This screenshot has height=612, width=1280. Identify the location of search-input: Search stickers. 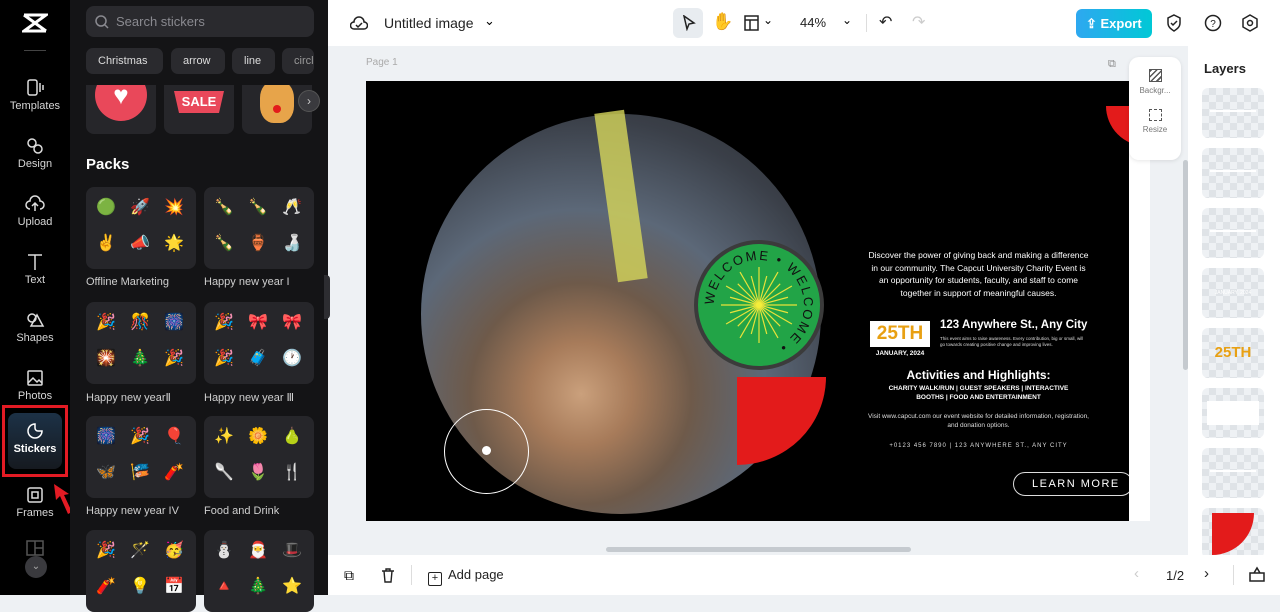
(200, 21).